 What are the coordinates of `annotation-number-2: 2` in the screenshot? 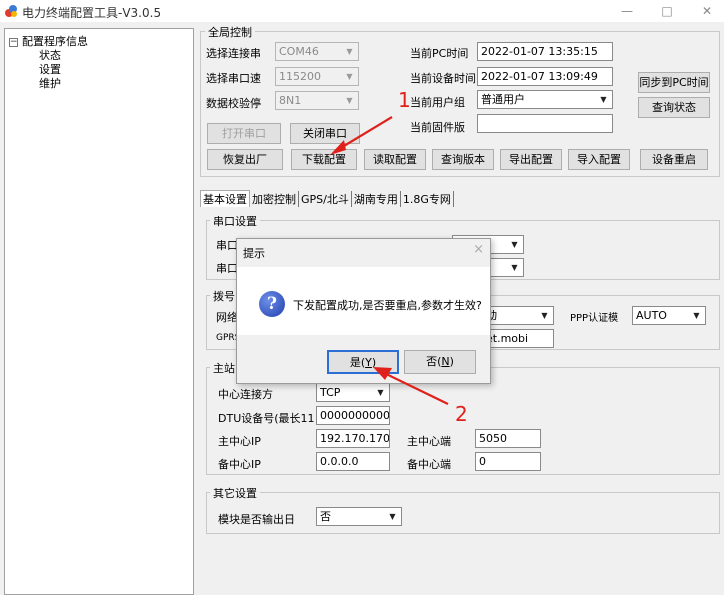 It's located at (461, 414).